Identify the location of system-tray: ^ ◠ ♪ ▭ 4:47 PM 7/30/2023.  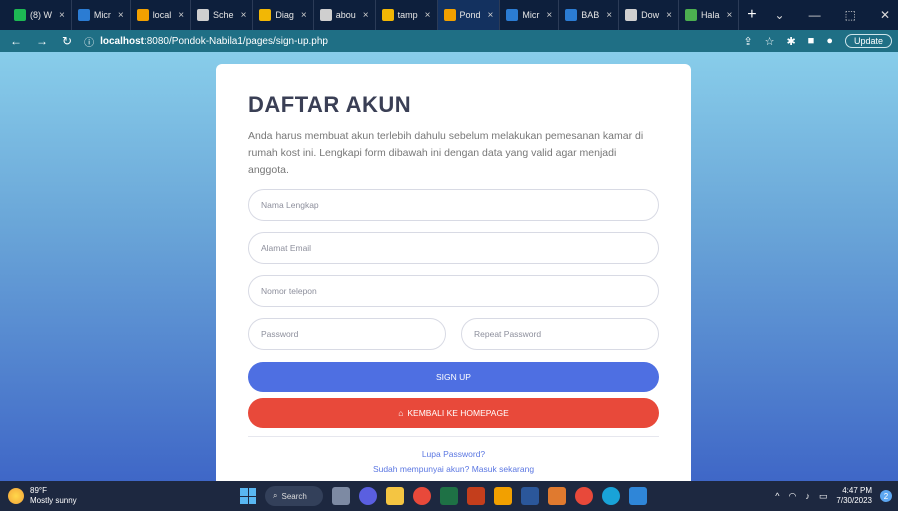
(823, 496).